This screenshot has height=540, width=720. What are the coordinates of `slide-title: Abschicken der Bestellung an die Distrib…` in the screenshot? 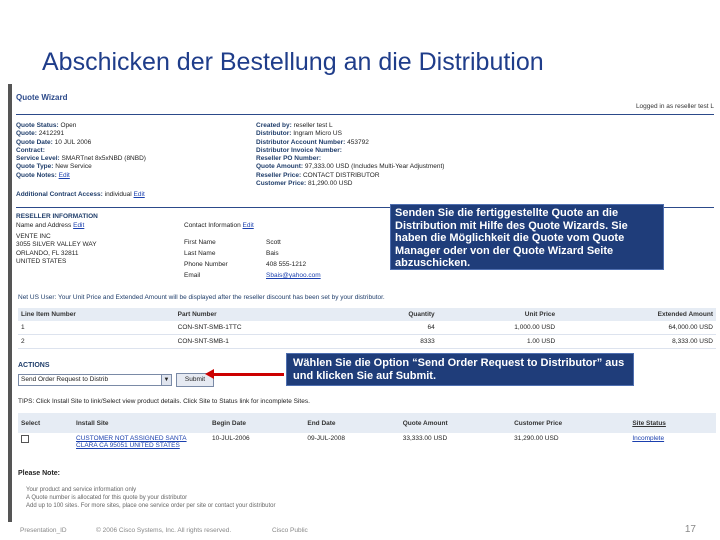 It's located at (293, 62).